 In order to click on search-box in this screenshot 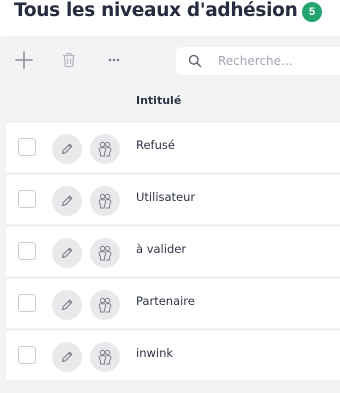, I will do `click(258, 61)`.